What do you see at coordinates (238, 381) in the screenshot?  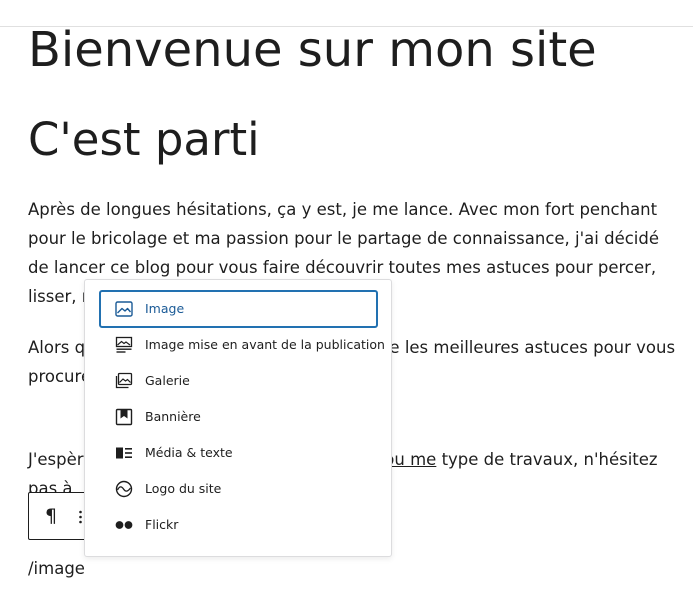 I see `inserter-item-gallery: Galerie` at bounding box center [238, 381].